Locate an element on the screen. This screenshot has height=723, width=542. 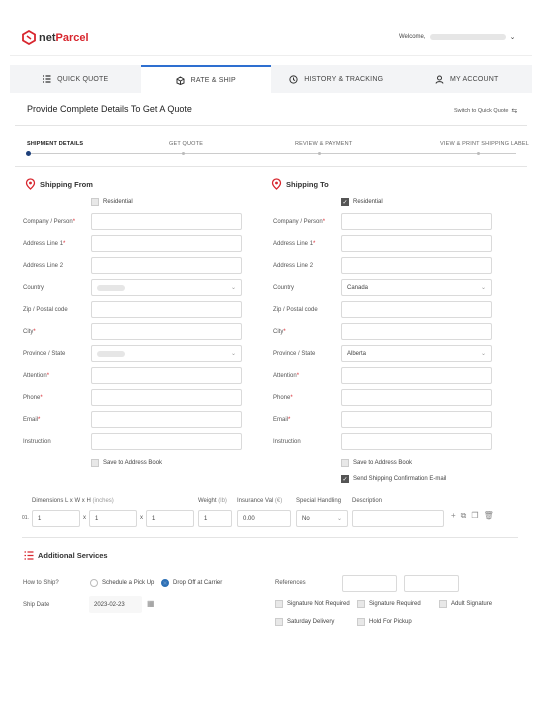
tab-my-account: MY ACCOUNT is located at coordinates (467, 79).